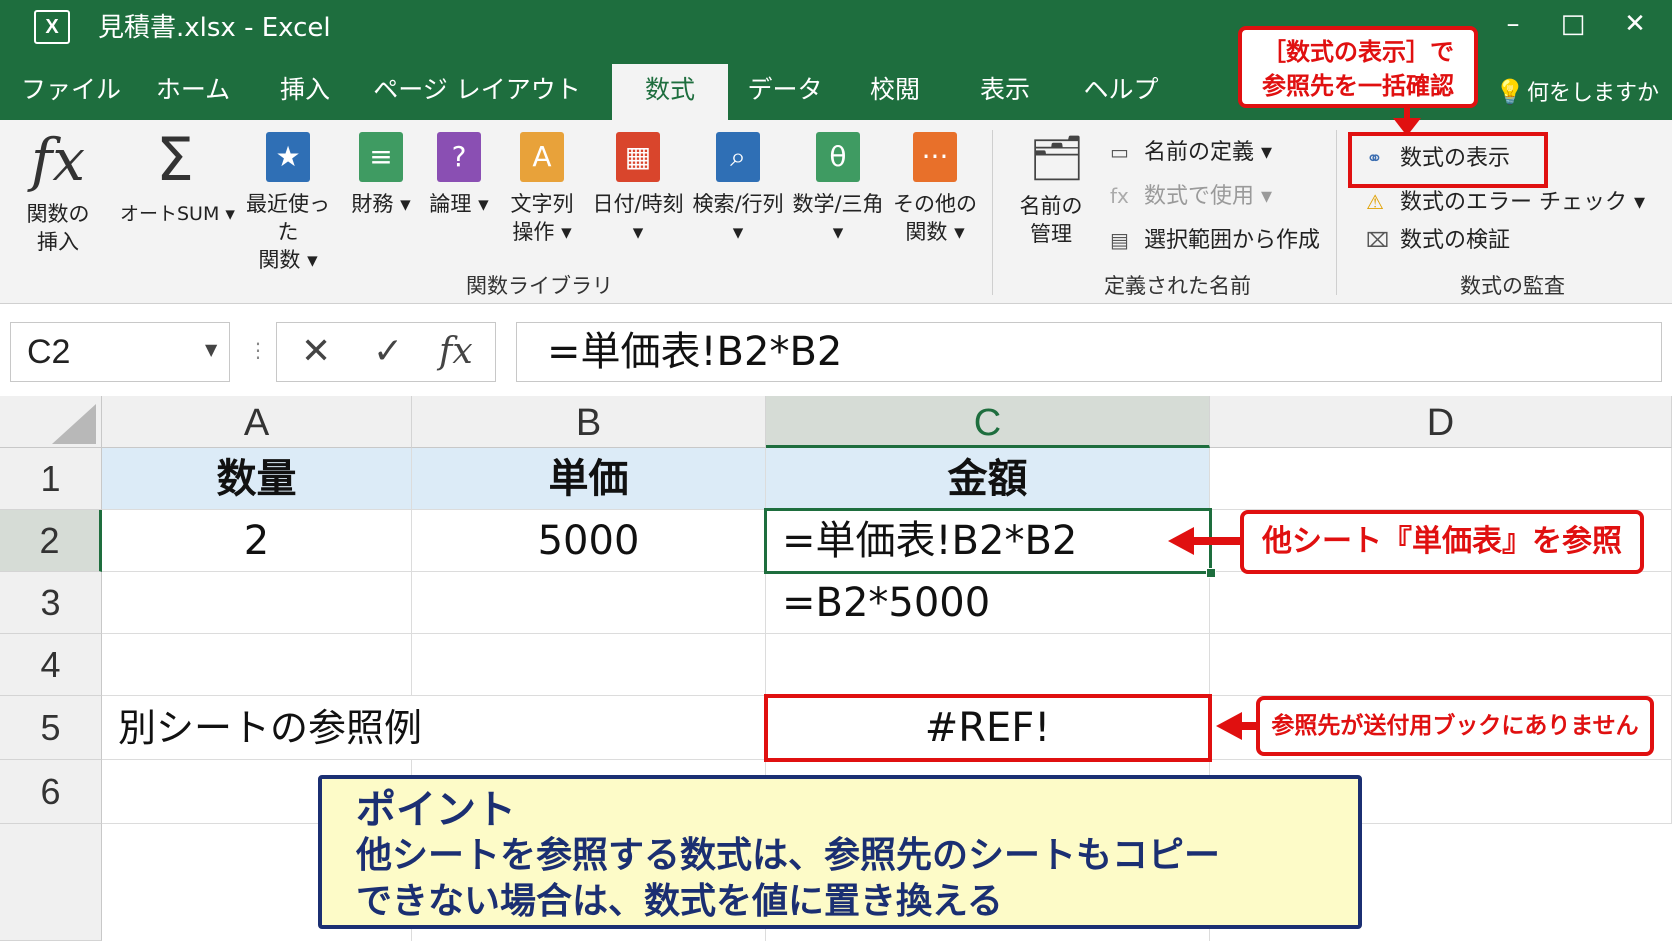 The height and width of the screenshot is (941, 1672). Describe the element at coordinates (1089, 352) in the screenshot. I see `formula-input: =単価表!B2*B2` at that location.